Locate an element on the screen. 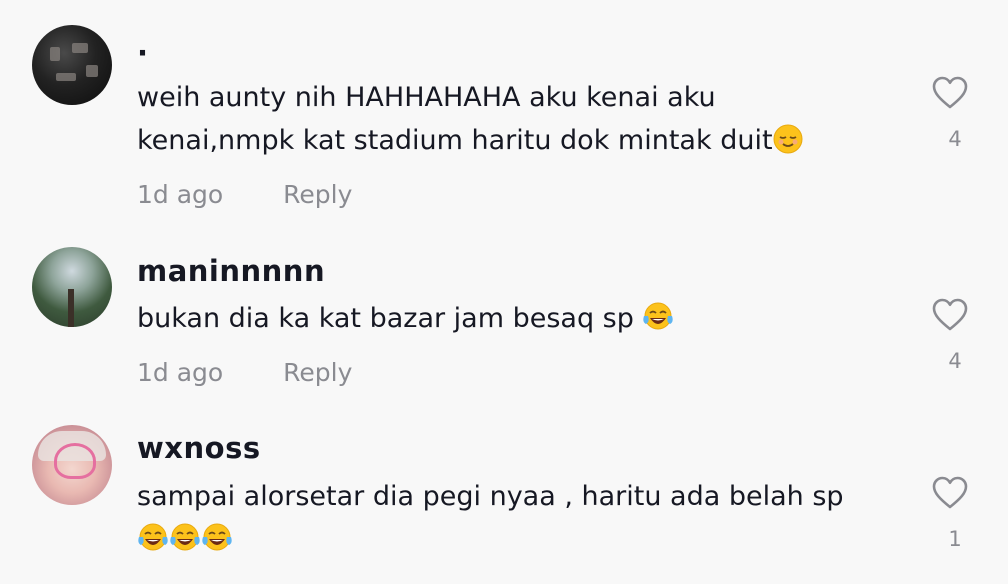 The image size is (1008, 584). username: wxnoss is located at coordinates (199, 448).